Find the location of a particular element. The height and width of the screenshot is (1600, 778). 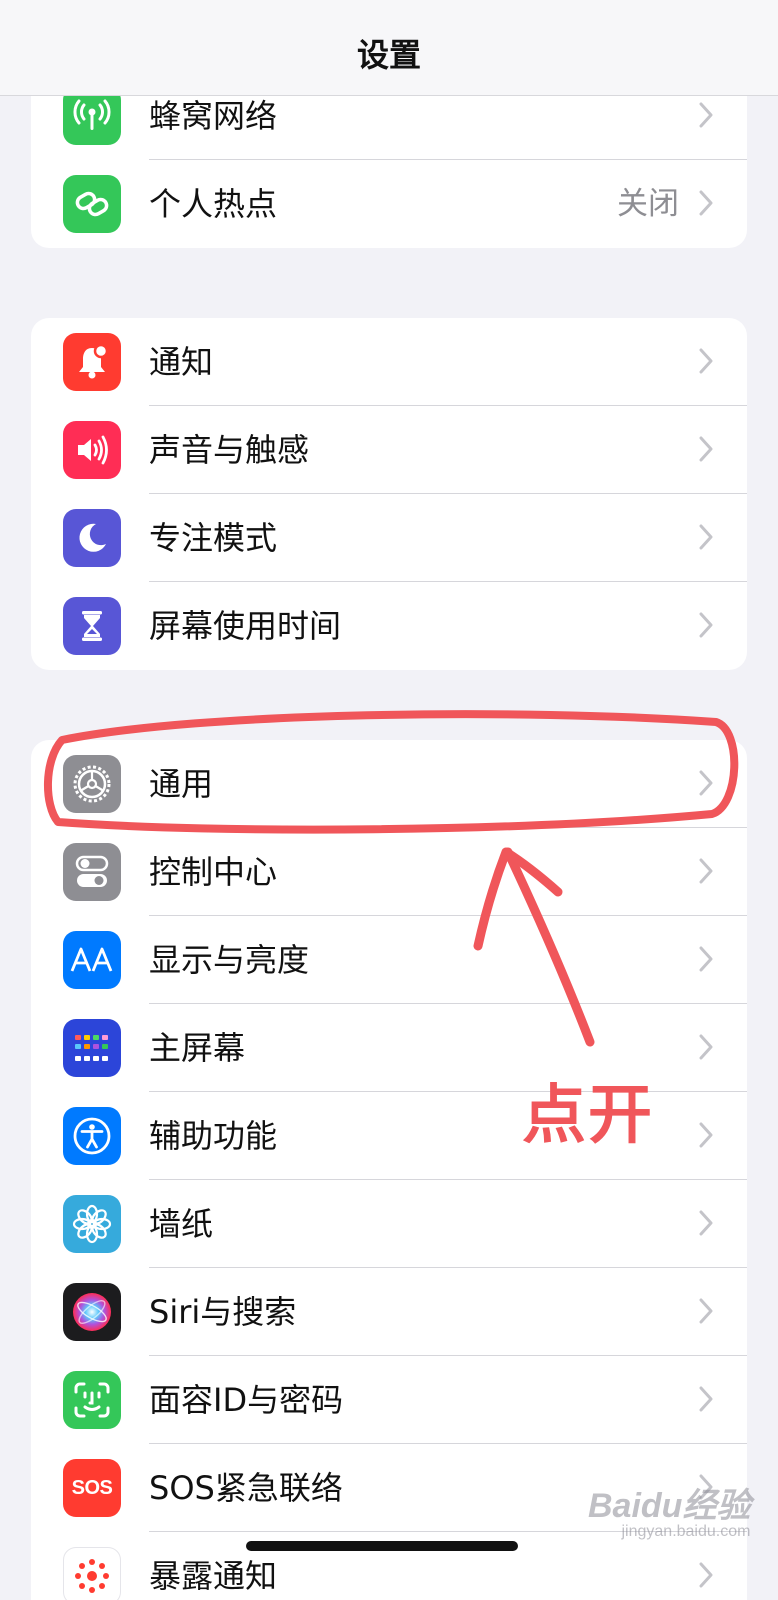

settings-row-wallpaper: 墙纸 is located at coordinates (389, 1224).